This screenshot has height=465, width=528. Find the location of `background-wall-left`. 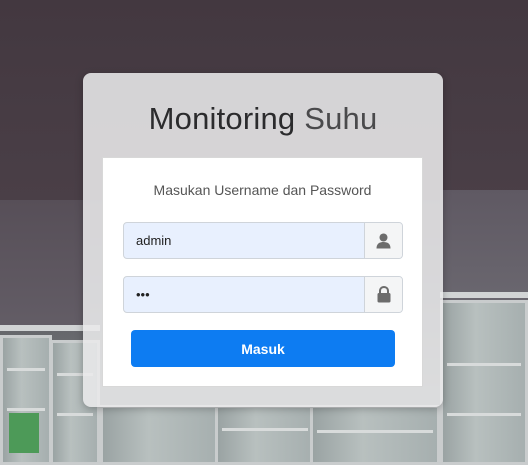

background-wall-left is located at coordinates (45, 265).